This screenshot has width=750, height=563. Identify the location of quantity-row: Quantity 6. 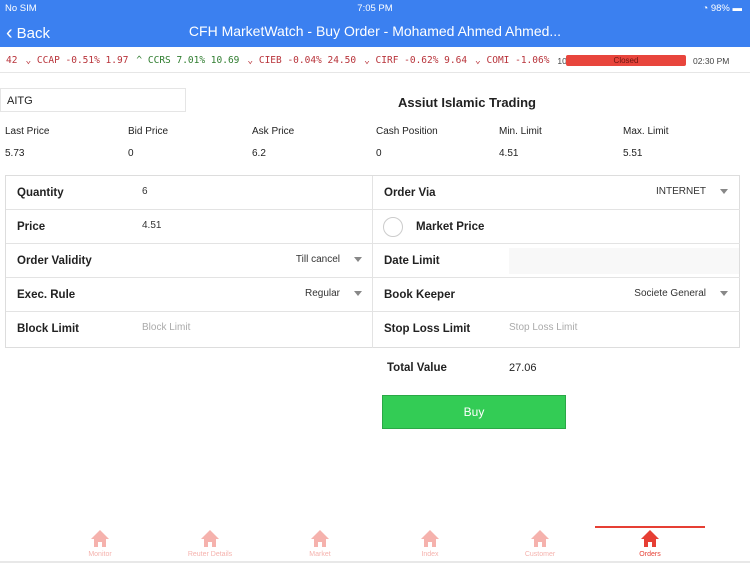
(189, 193).